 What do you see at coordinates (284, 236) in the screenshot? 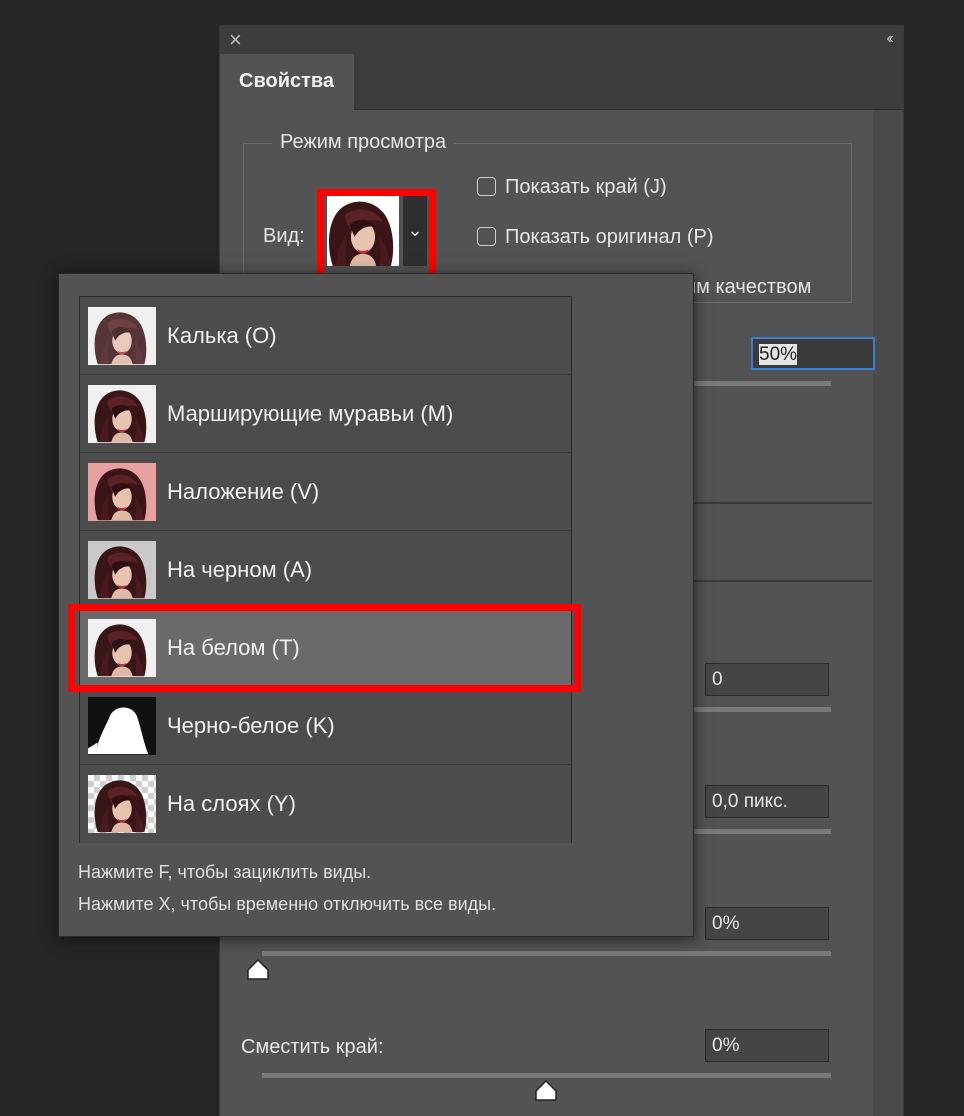
I see `view-label: Вид:` at bounding box center [284, 236].